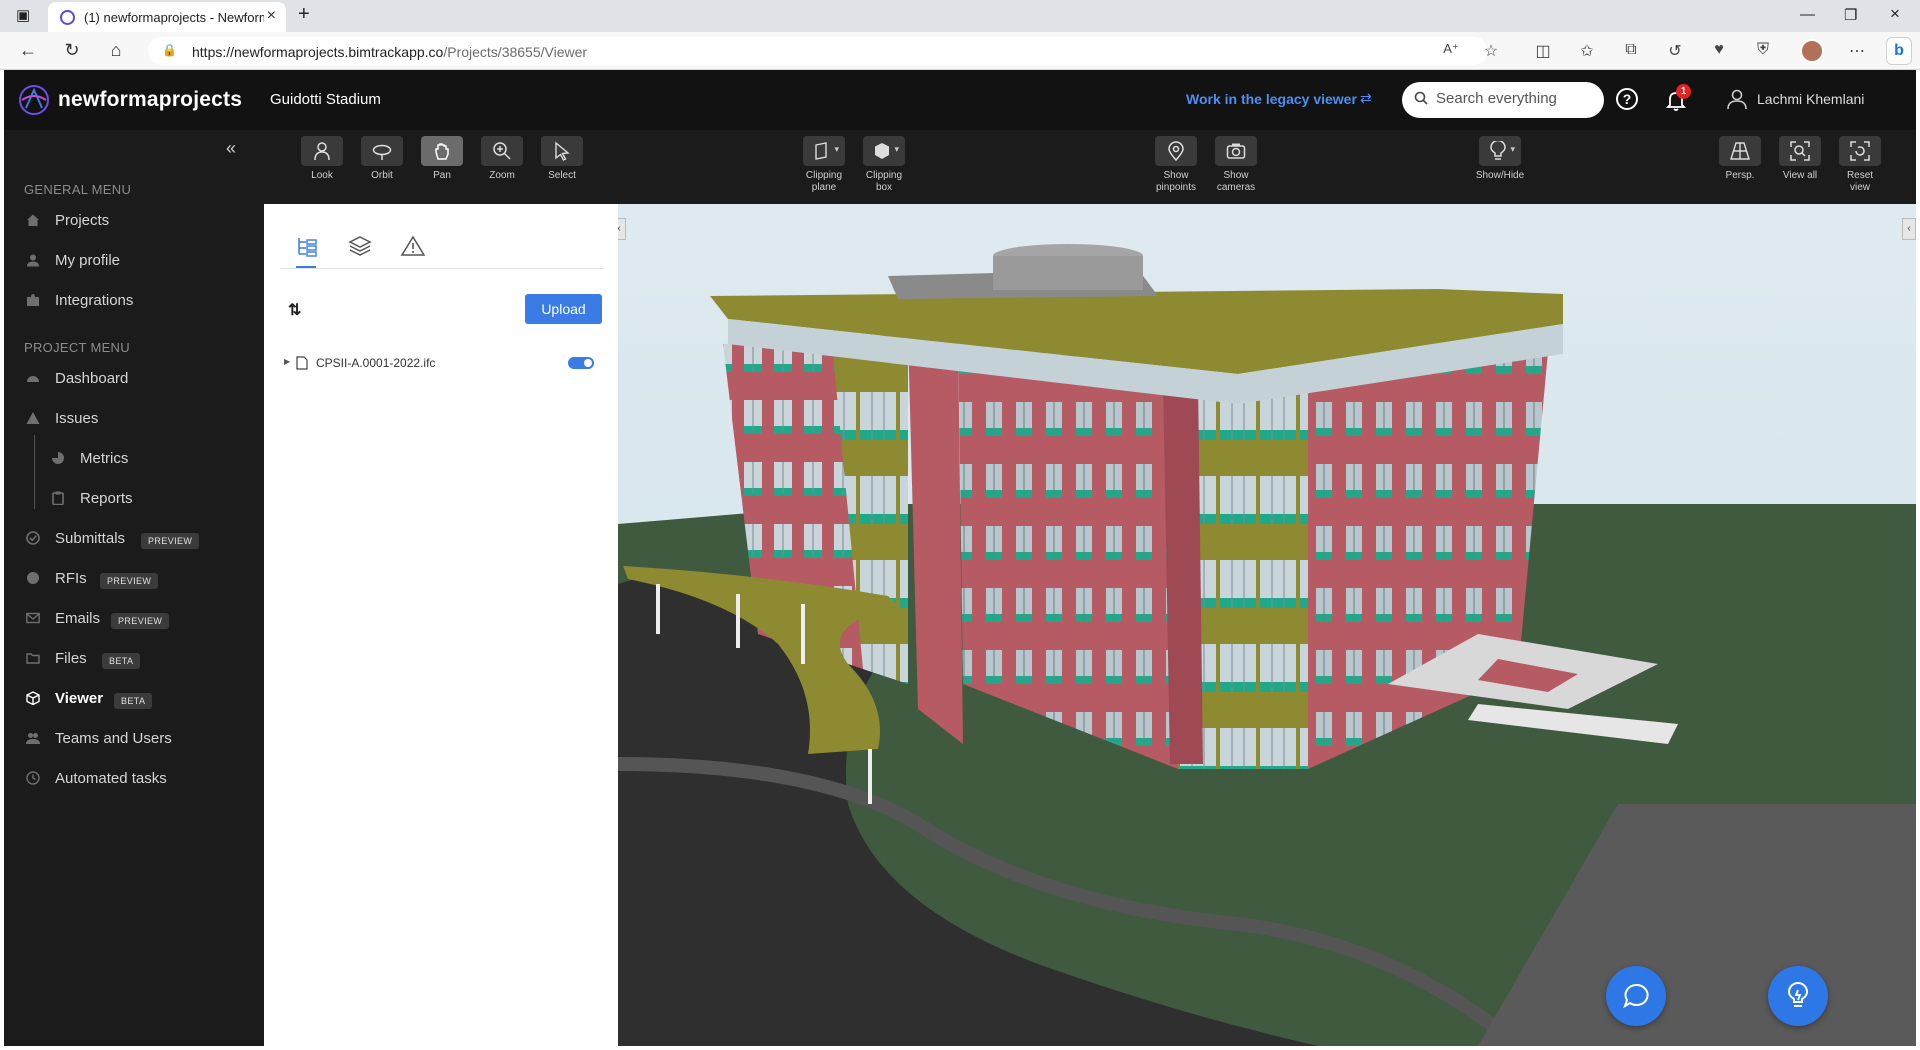 The width and height of the screenshot is (1920, 1050). What do you see at coordinates (58, 498) in the screenshot?
I see `clipboard-icon` at bounding box center [58, 498].